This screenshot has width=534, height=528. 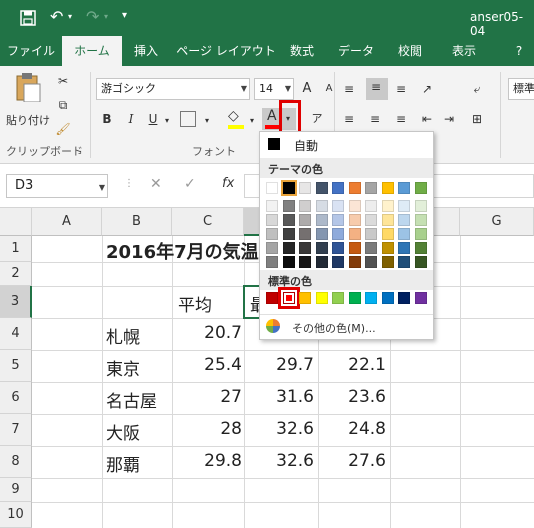 I want to click on underline-button: U, so click(x=153, y=119).